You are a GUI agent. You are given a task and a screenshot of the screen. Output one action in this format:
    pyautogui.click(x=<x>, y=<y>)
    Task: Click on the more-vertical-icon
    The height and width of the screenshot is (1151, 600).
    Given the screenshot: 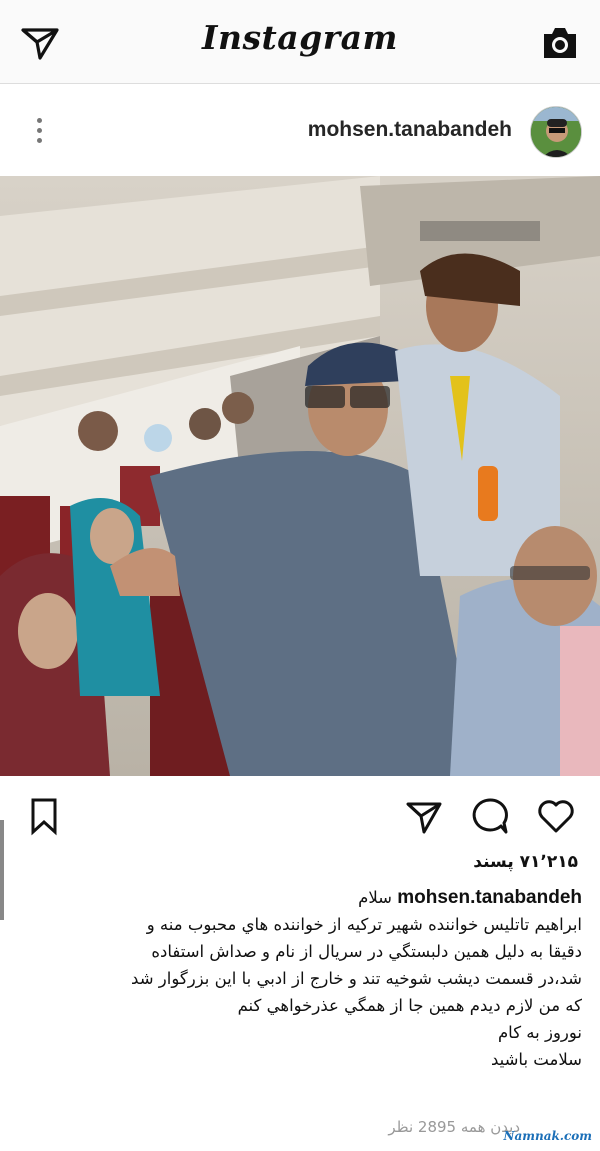 What is the action you would take?
    pyautogui.click(x=40, y=133)
    